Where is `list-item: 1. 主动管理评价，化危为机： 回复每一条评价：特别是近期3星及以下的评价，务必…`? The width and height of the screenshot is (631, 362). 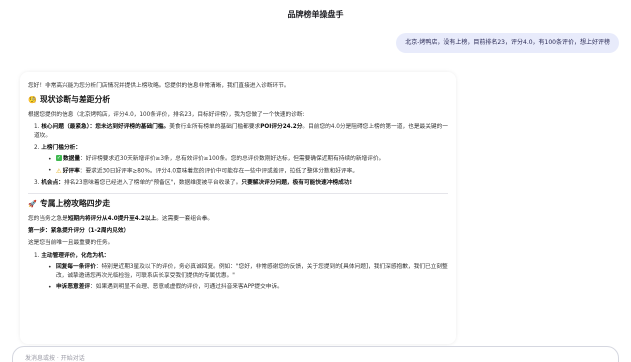
list-item: 1. 主动管理评价，化危为机： 回复每一条评价：特别是近期3星及以下的评价，务必… is located at coordinates (241, 273).